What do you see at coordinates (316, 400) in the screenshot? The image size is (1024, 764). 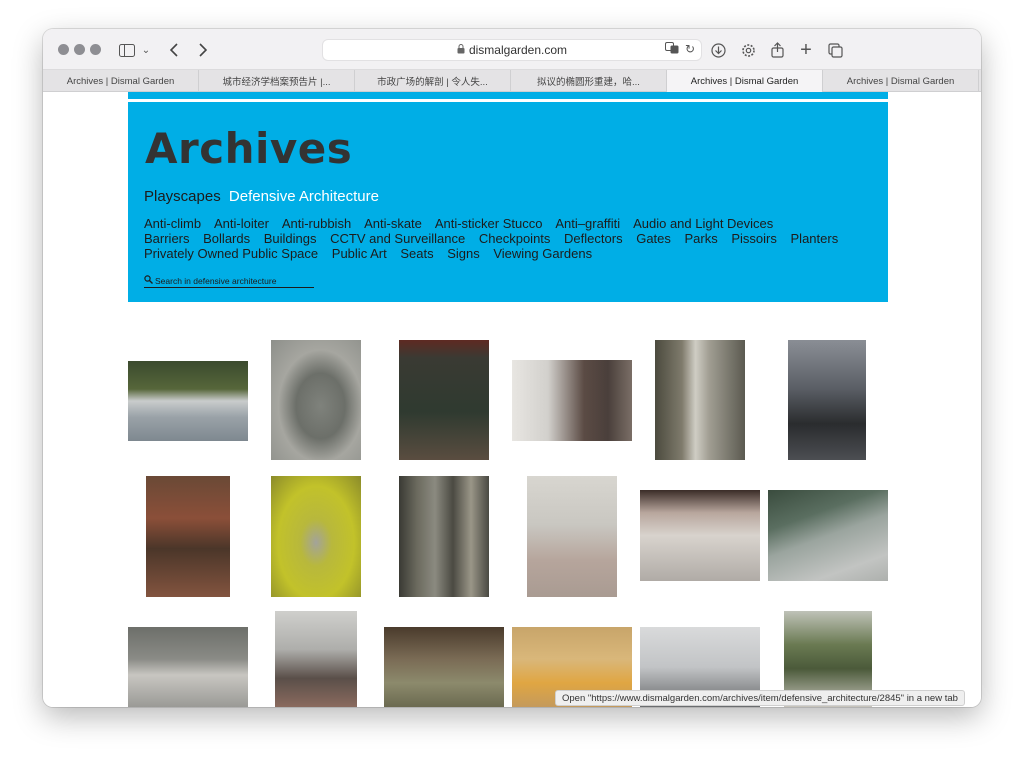 I see `photo-concrete-bollard-seats` at bounding box center [316, 400].